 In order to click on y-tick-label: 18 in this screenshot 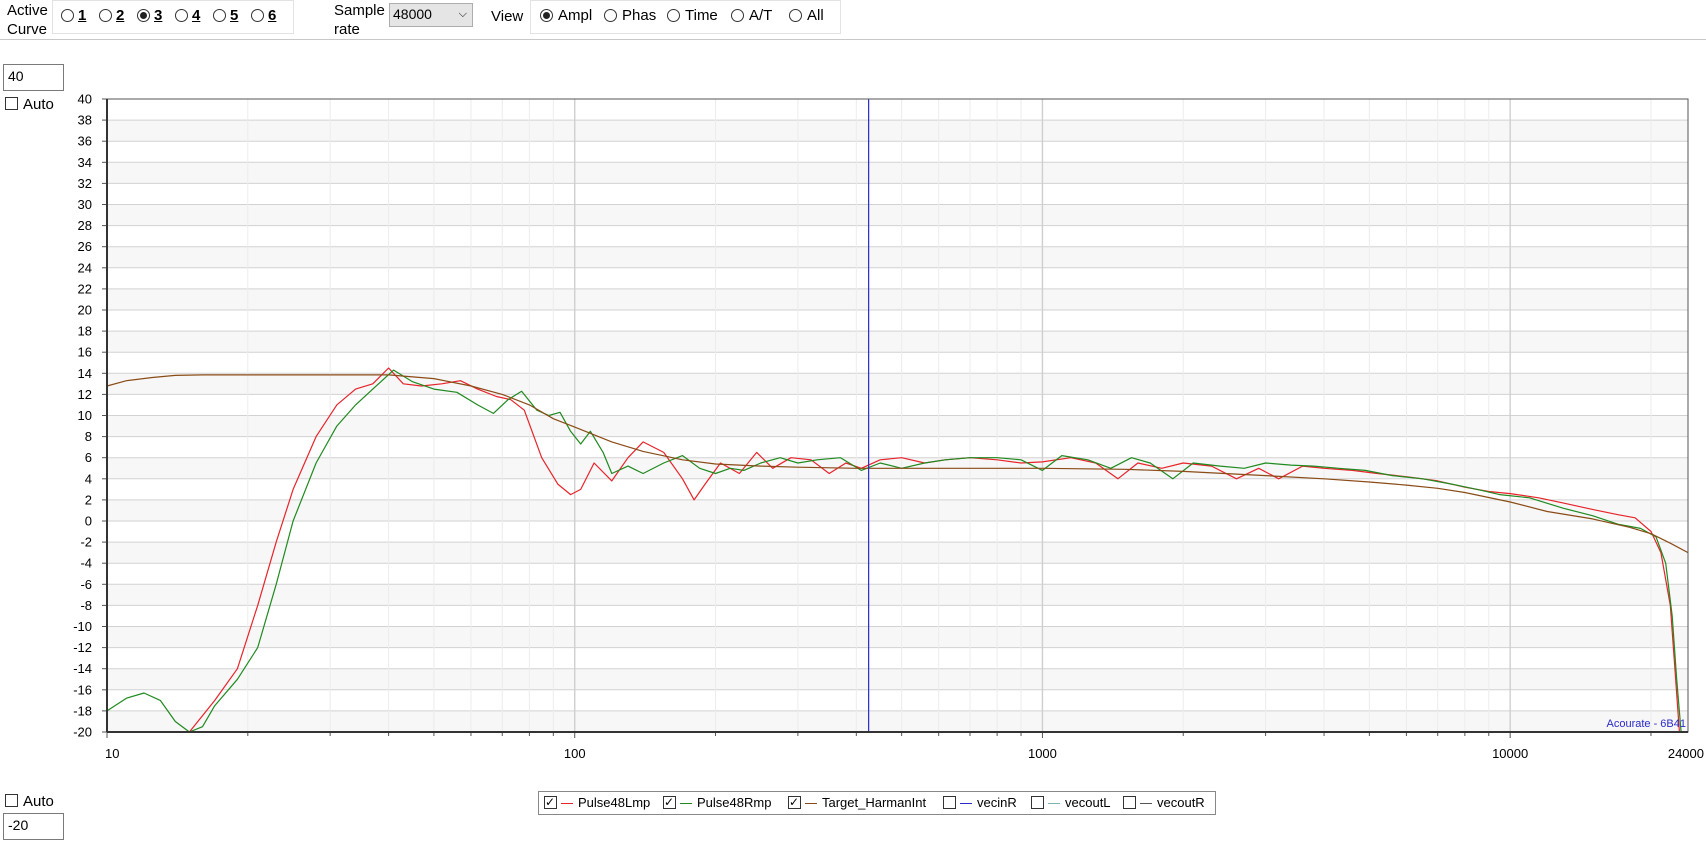, I will do `click(85, 331)`.